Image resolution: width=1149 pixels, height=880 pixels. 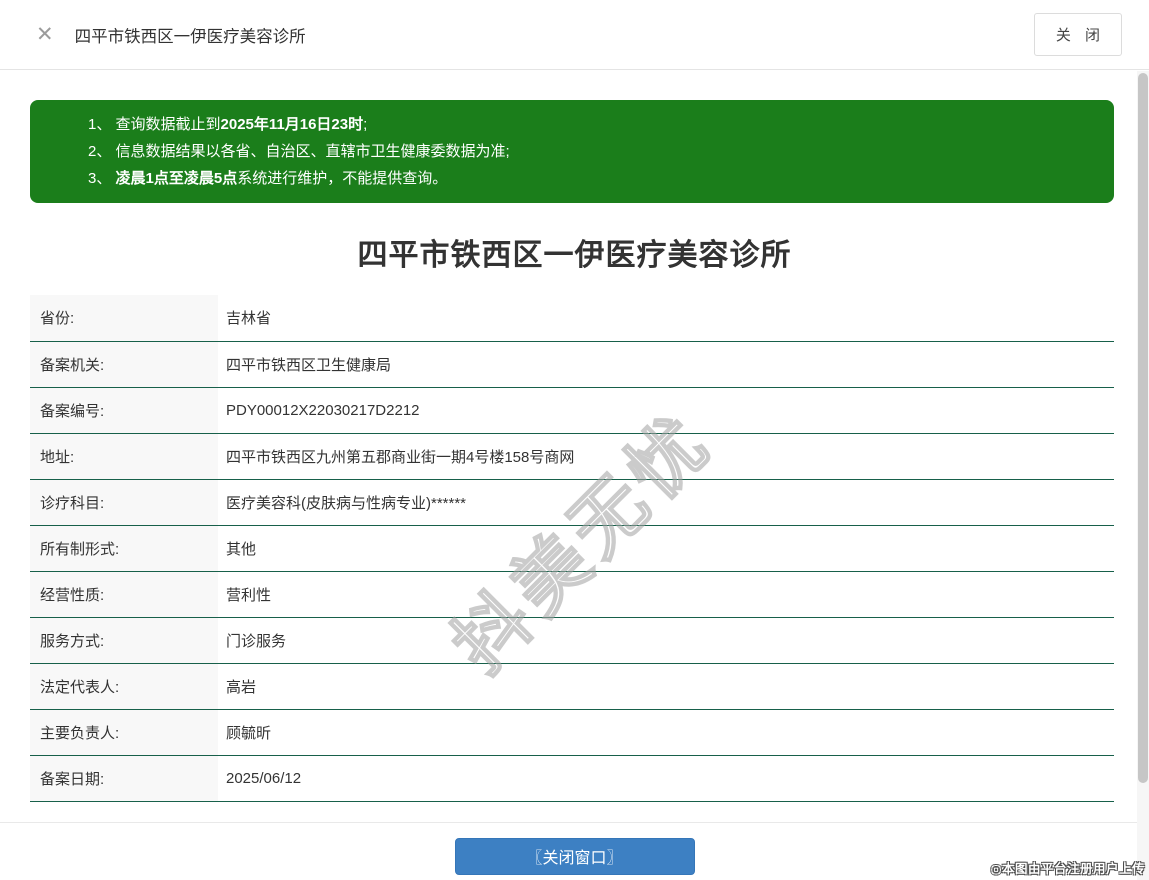 What do you see at coordinates (666, 594) in the screenshot?
I see `row-value: 营利性` at bounding box center [666, 594].